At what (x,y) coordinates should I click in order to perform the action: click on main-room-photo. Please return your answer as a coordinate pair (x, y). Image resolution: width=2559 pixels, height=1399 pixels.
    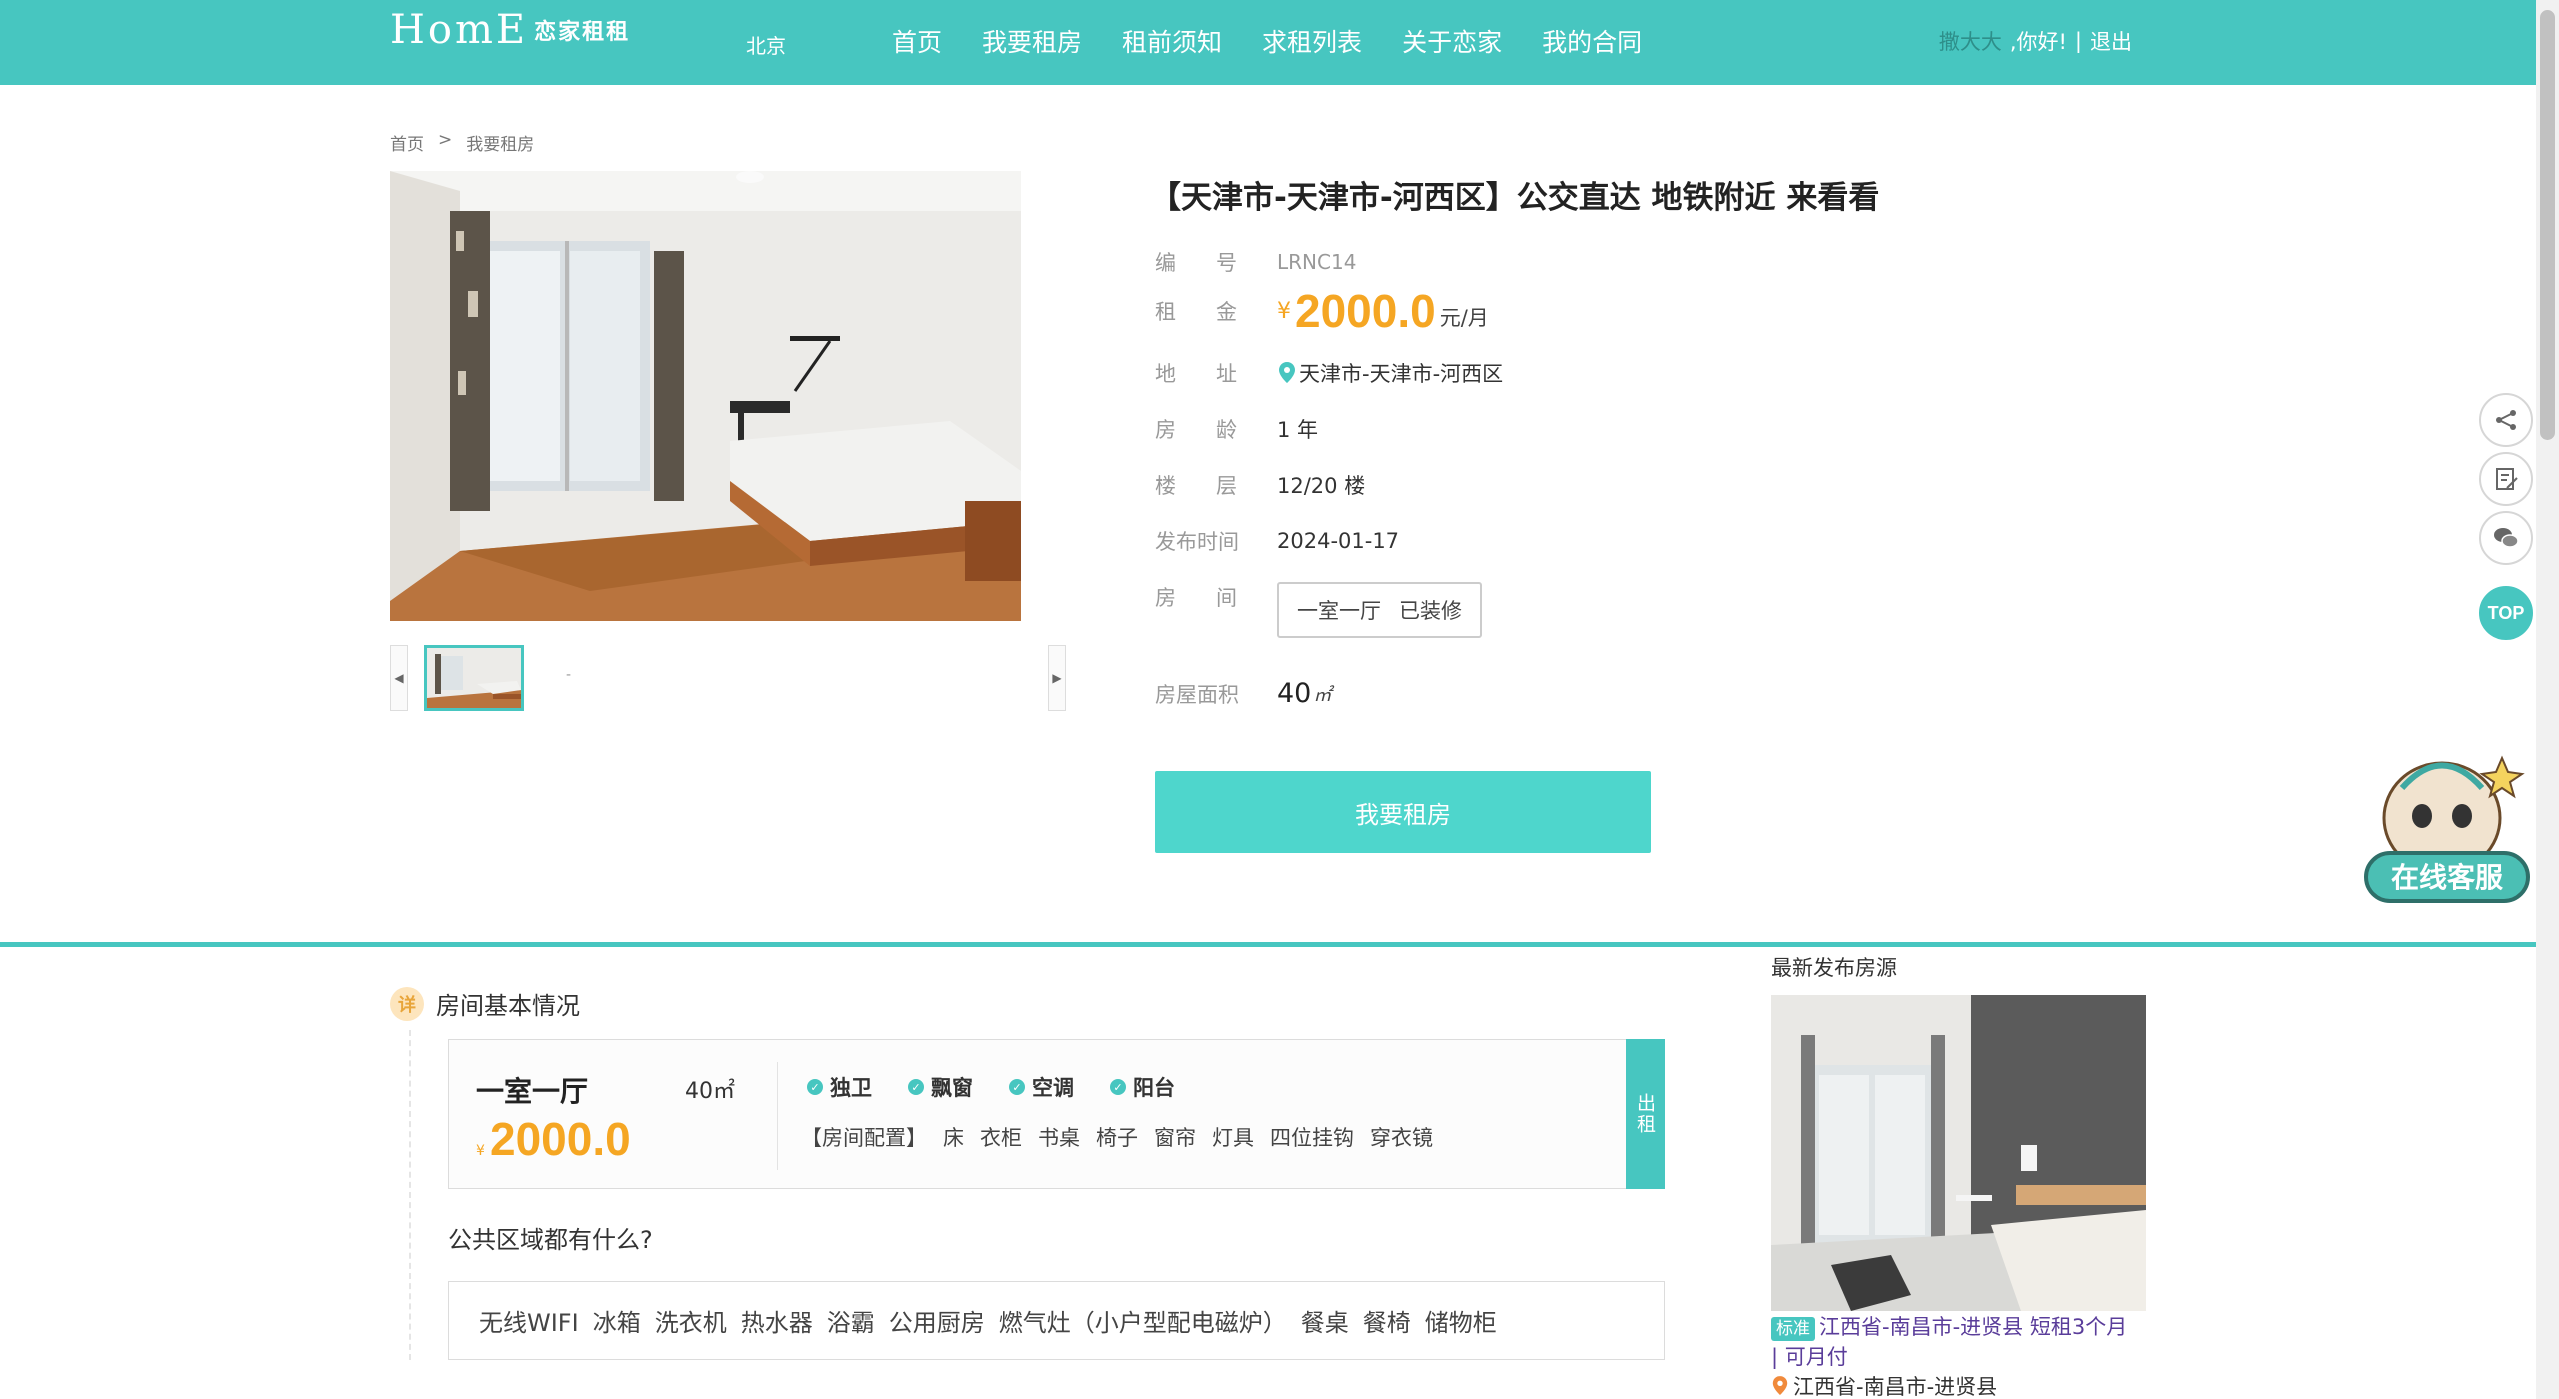
    Looking at the image, I should click on (705, 396).